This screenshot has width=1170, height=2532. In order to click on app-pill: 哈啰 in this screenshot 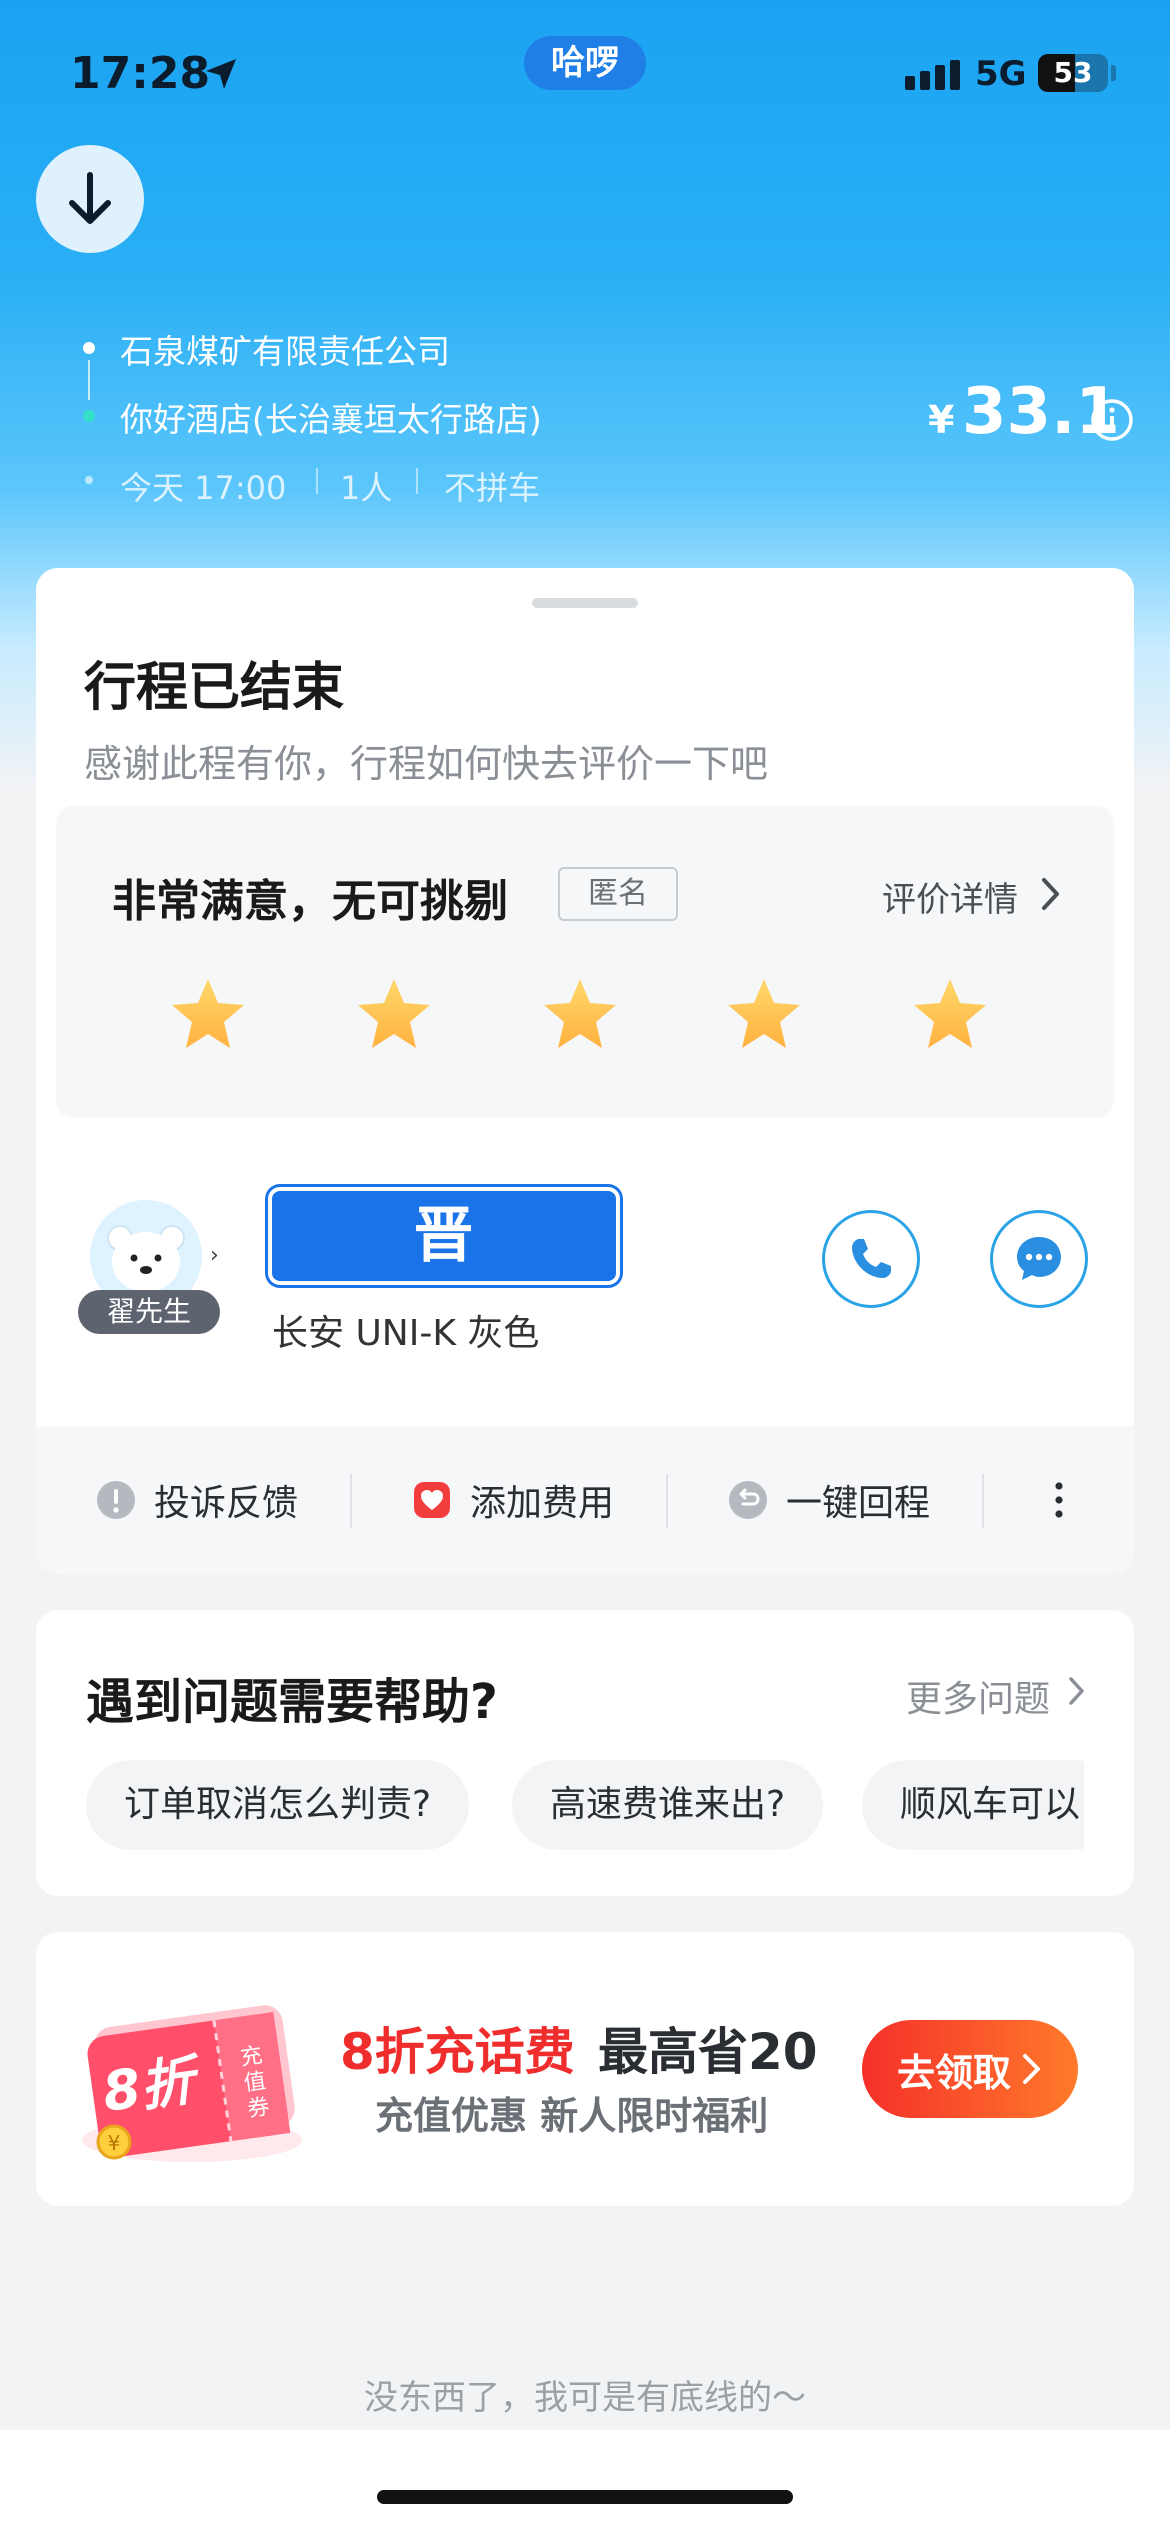, I will do `click(585, 63)`.